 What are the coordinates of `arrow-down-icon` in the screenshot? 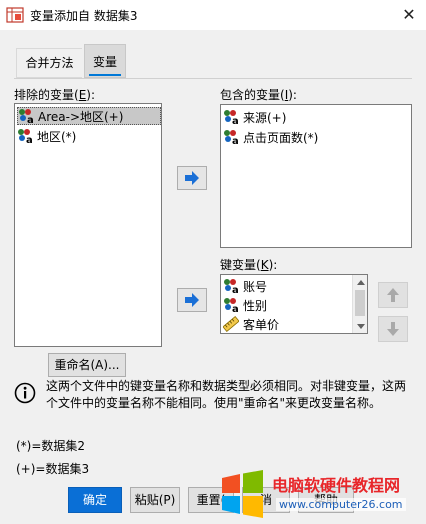 It's located at (393, 329).